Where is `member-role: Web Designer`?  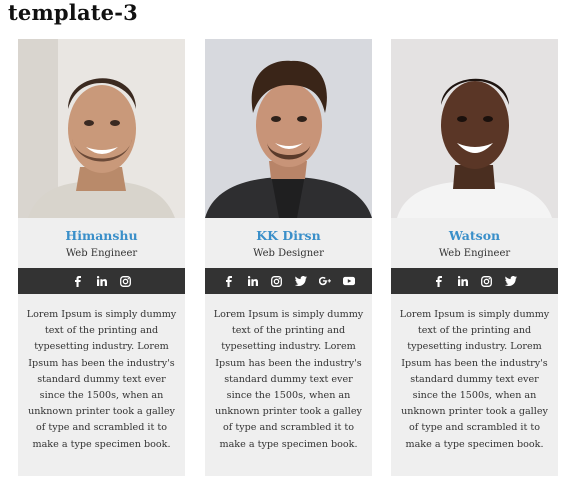
member-role: Web Designer is located at coordinates (288, 253).